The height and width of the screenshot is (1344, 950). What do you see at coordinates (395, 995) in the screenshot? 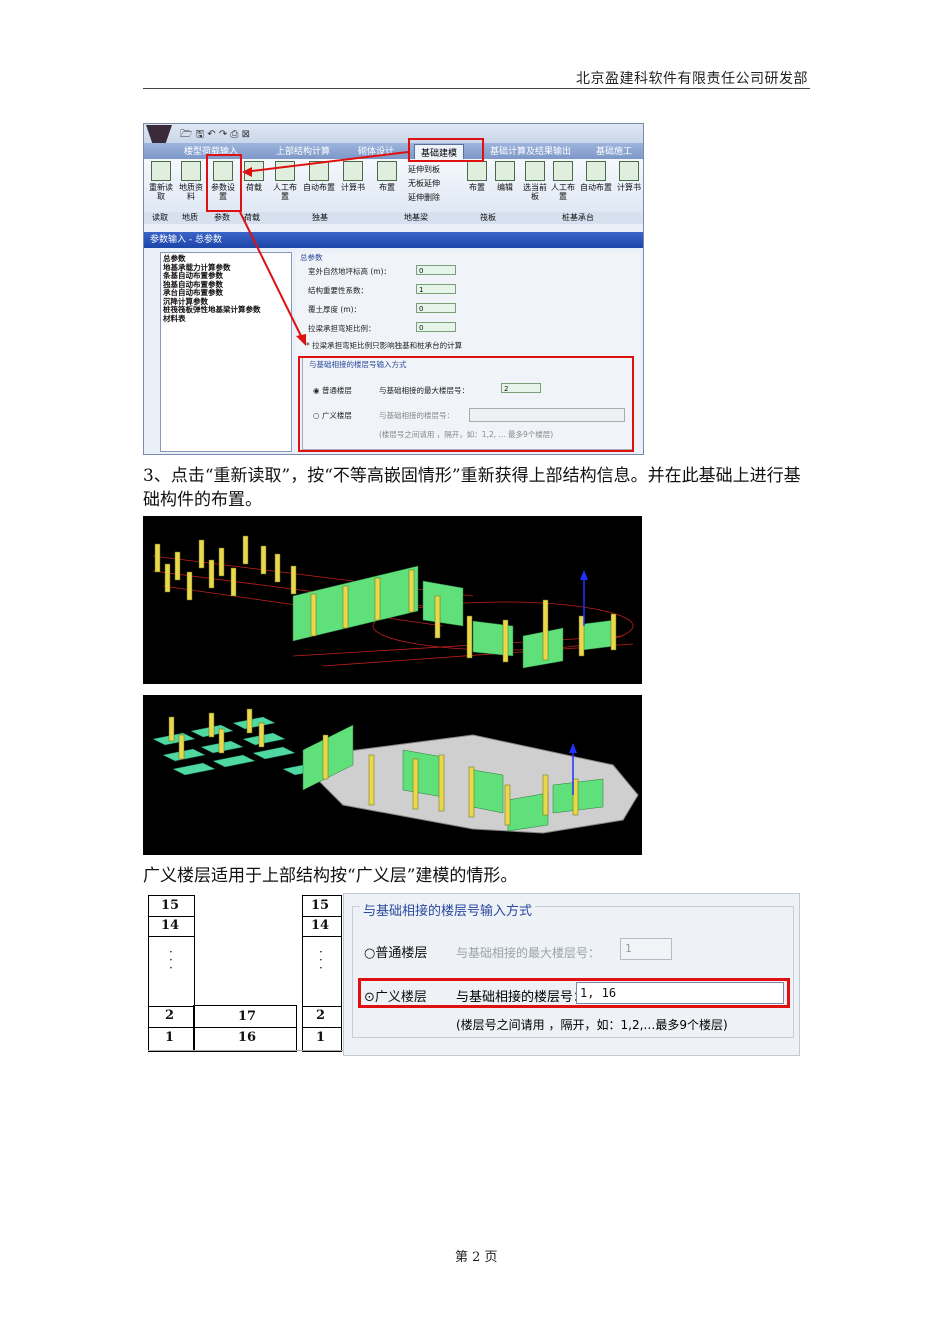
I see `radio-general-floor: ⊙广义楼层` at bounding box center [395, 995].